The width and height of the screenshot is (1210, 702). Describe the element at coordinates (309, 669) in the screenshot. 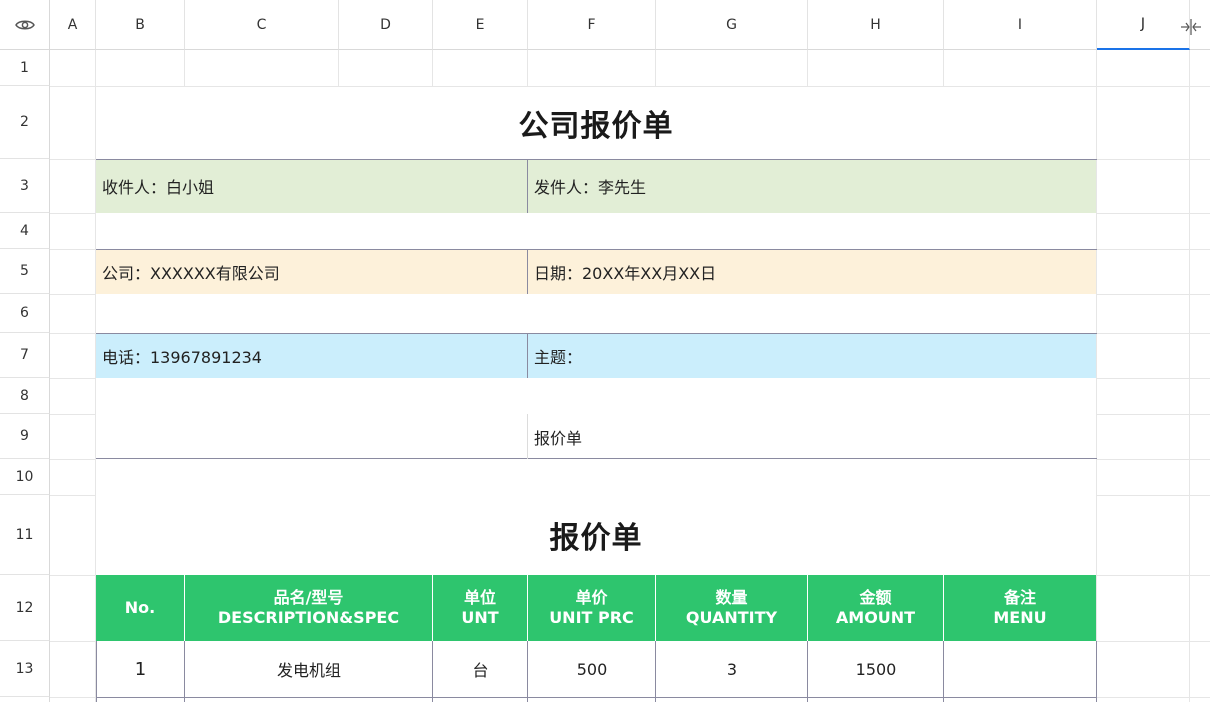

I see `table-cell-description: 发电机组` at that location.